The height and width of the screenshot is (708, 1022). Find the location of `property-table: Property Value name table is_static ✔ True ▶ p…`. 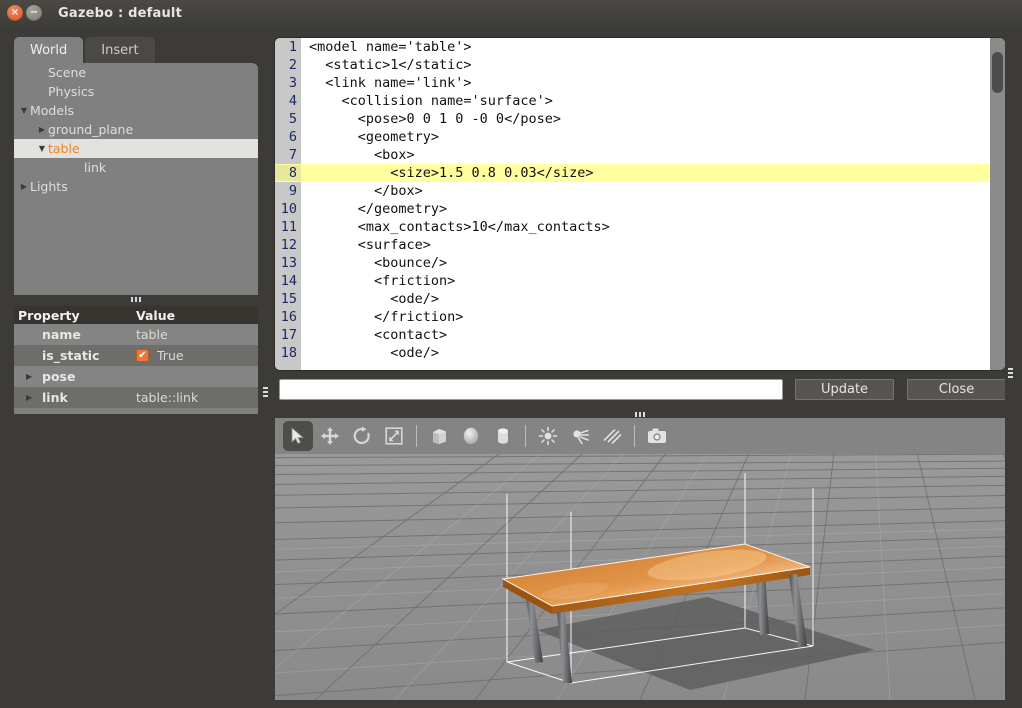

property-table: Property Value name table is_static ✔ True ▶ p… is located at coordinates (136, 360).